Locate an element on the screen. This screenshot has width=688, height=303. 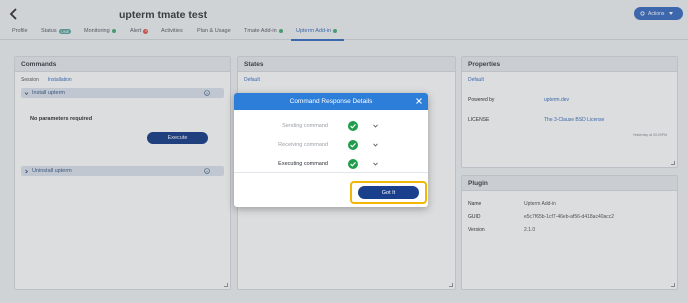
step-row: Receiving command is located at coordinates (331, 145).